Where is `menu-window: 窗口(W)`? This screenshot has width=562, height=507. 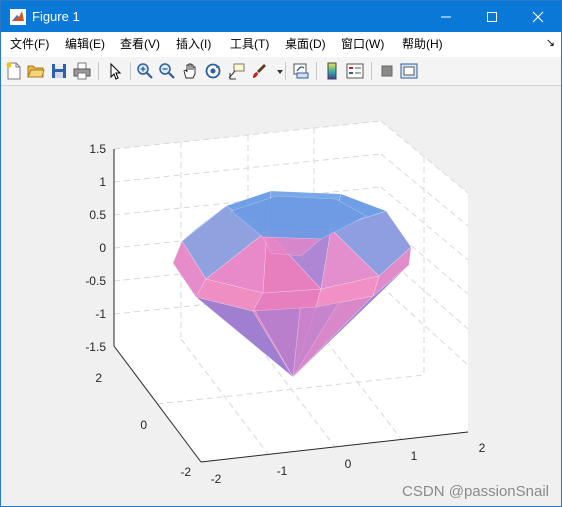 menu-window: 窗口(W) is located at coordinates (362, 44).